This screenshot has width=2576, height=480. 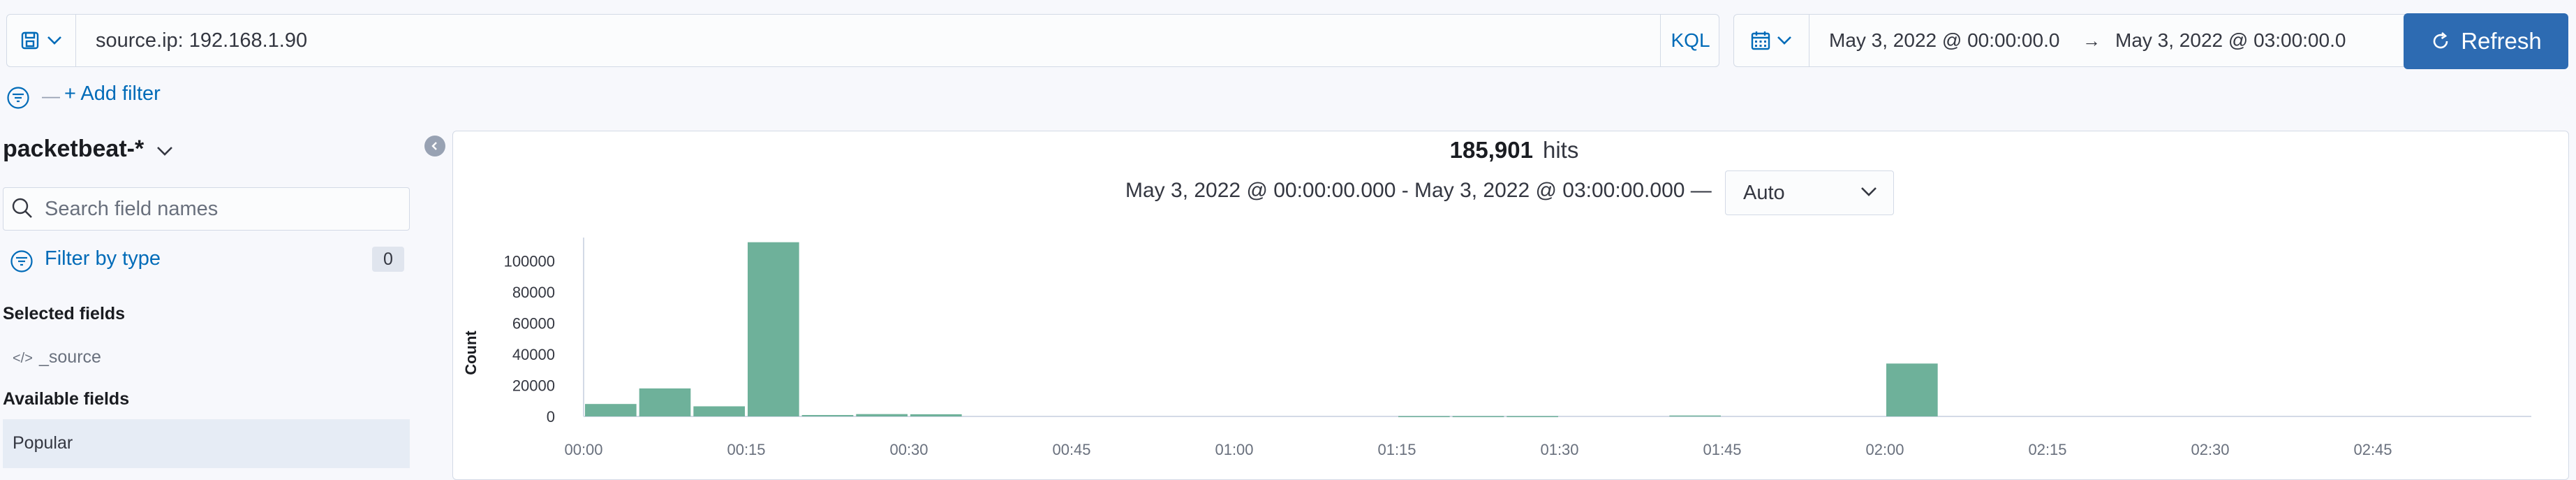 I want to click on add-filter-button: + Add filter, so click(x=112, y=94).